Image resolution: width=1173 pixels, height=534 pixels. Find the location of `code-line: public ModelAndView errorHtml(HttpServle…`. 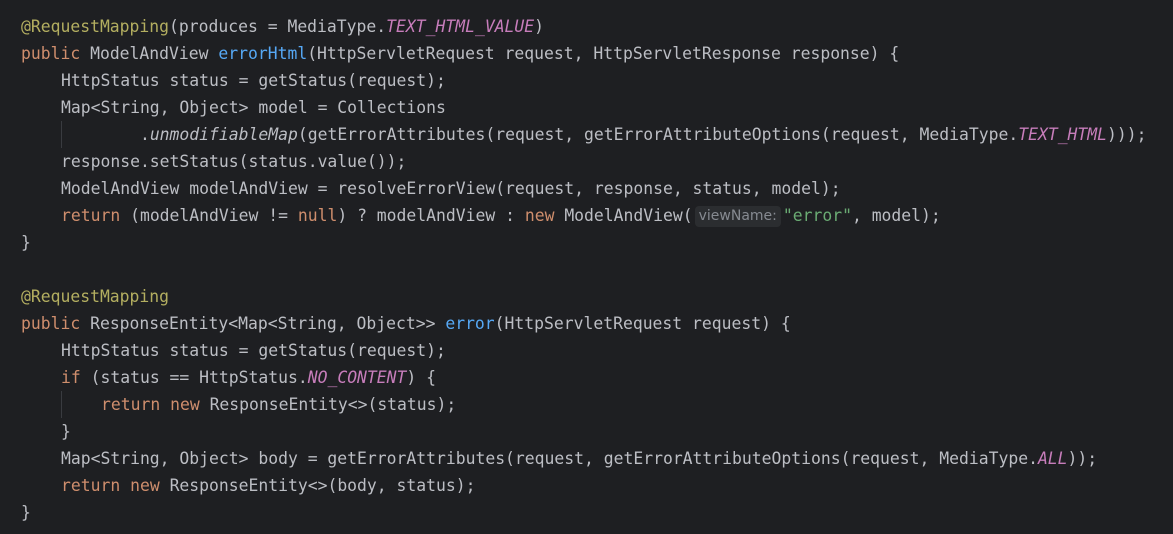

code-line: public ModelAndView errorHtml(HttpServle… is located at coordinates (597, 53).